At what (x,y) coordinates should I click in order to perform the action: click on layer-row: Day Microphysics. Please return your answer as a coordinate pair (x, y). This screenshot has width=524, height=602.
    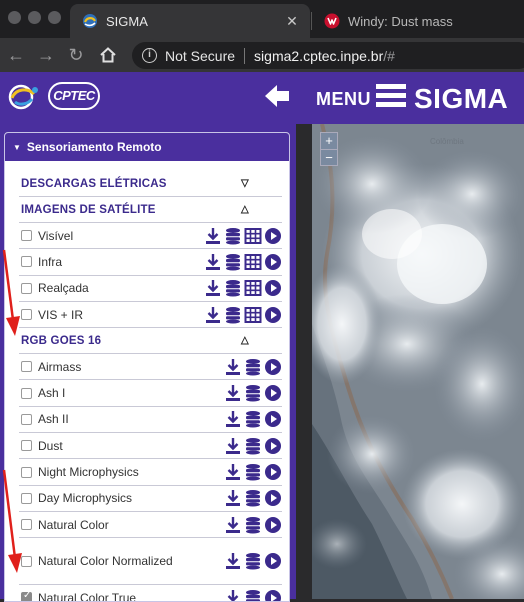
    Looking at the image, I should click on (150, 499).